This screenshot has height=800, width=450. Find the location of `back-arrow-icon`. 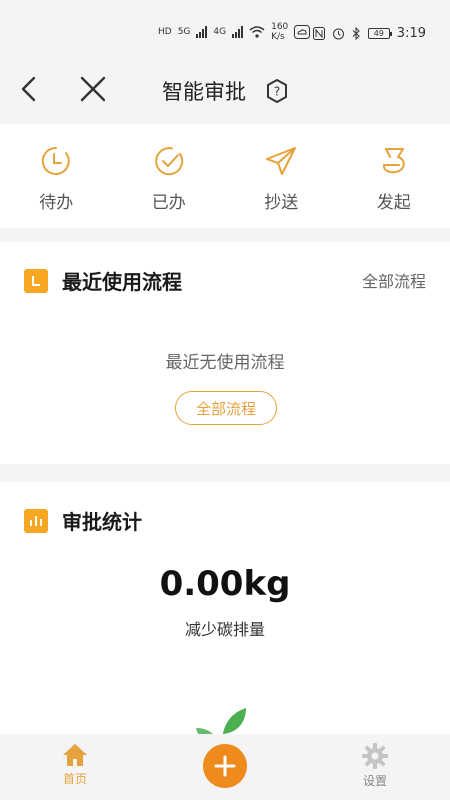

back-arrow-icon is located at coordinates (29, 89).